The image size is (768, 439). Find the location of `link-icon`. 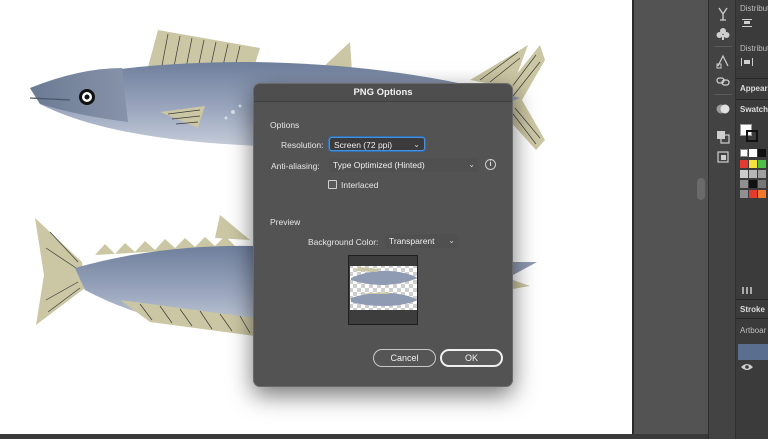

link-icon is located at coordinates (723, 81).